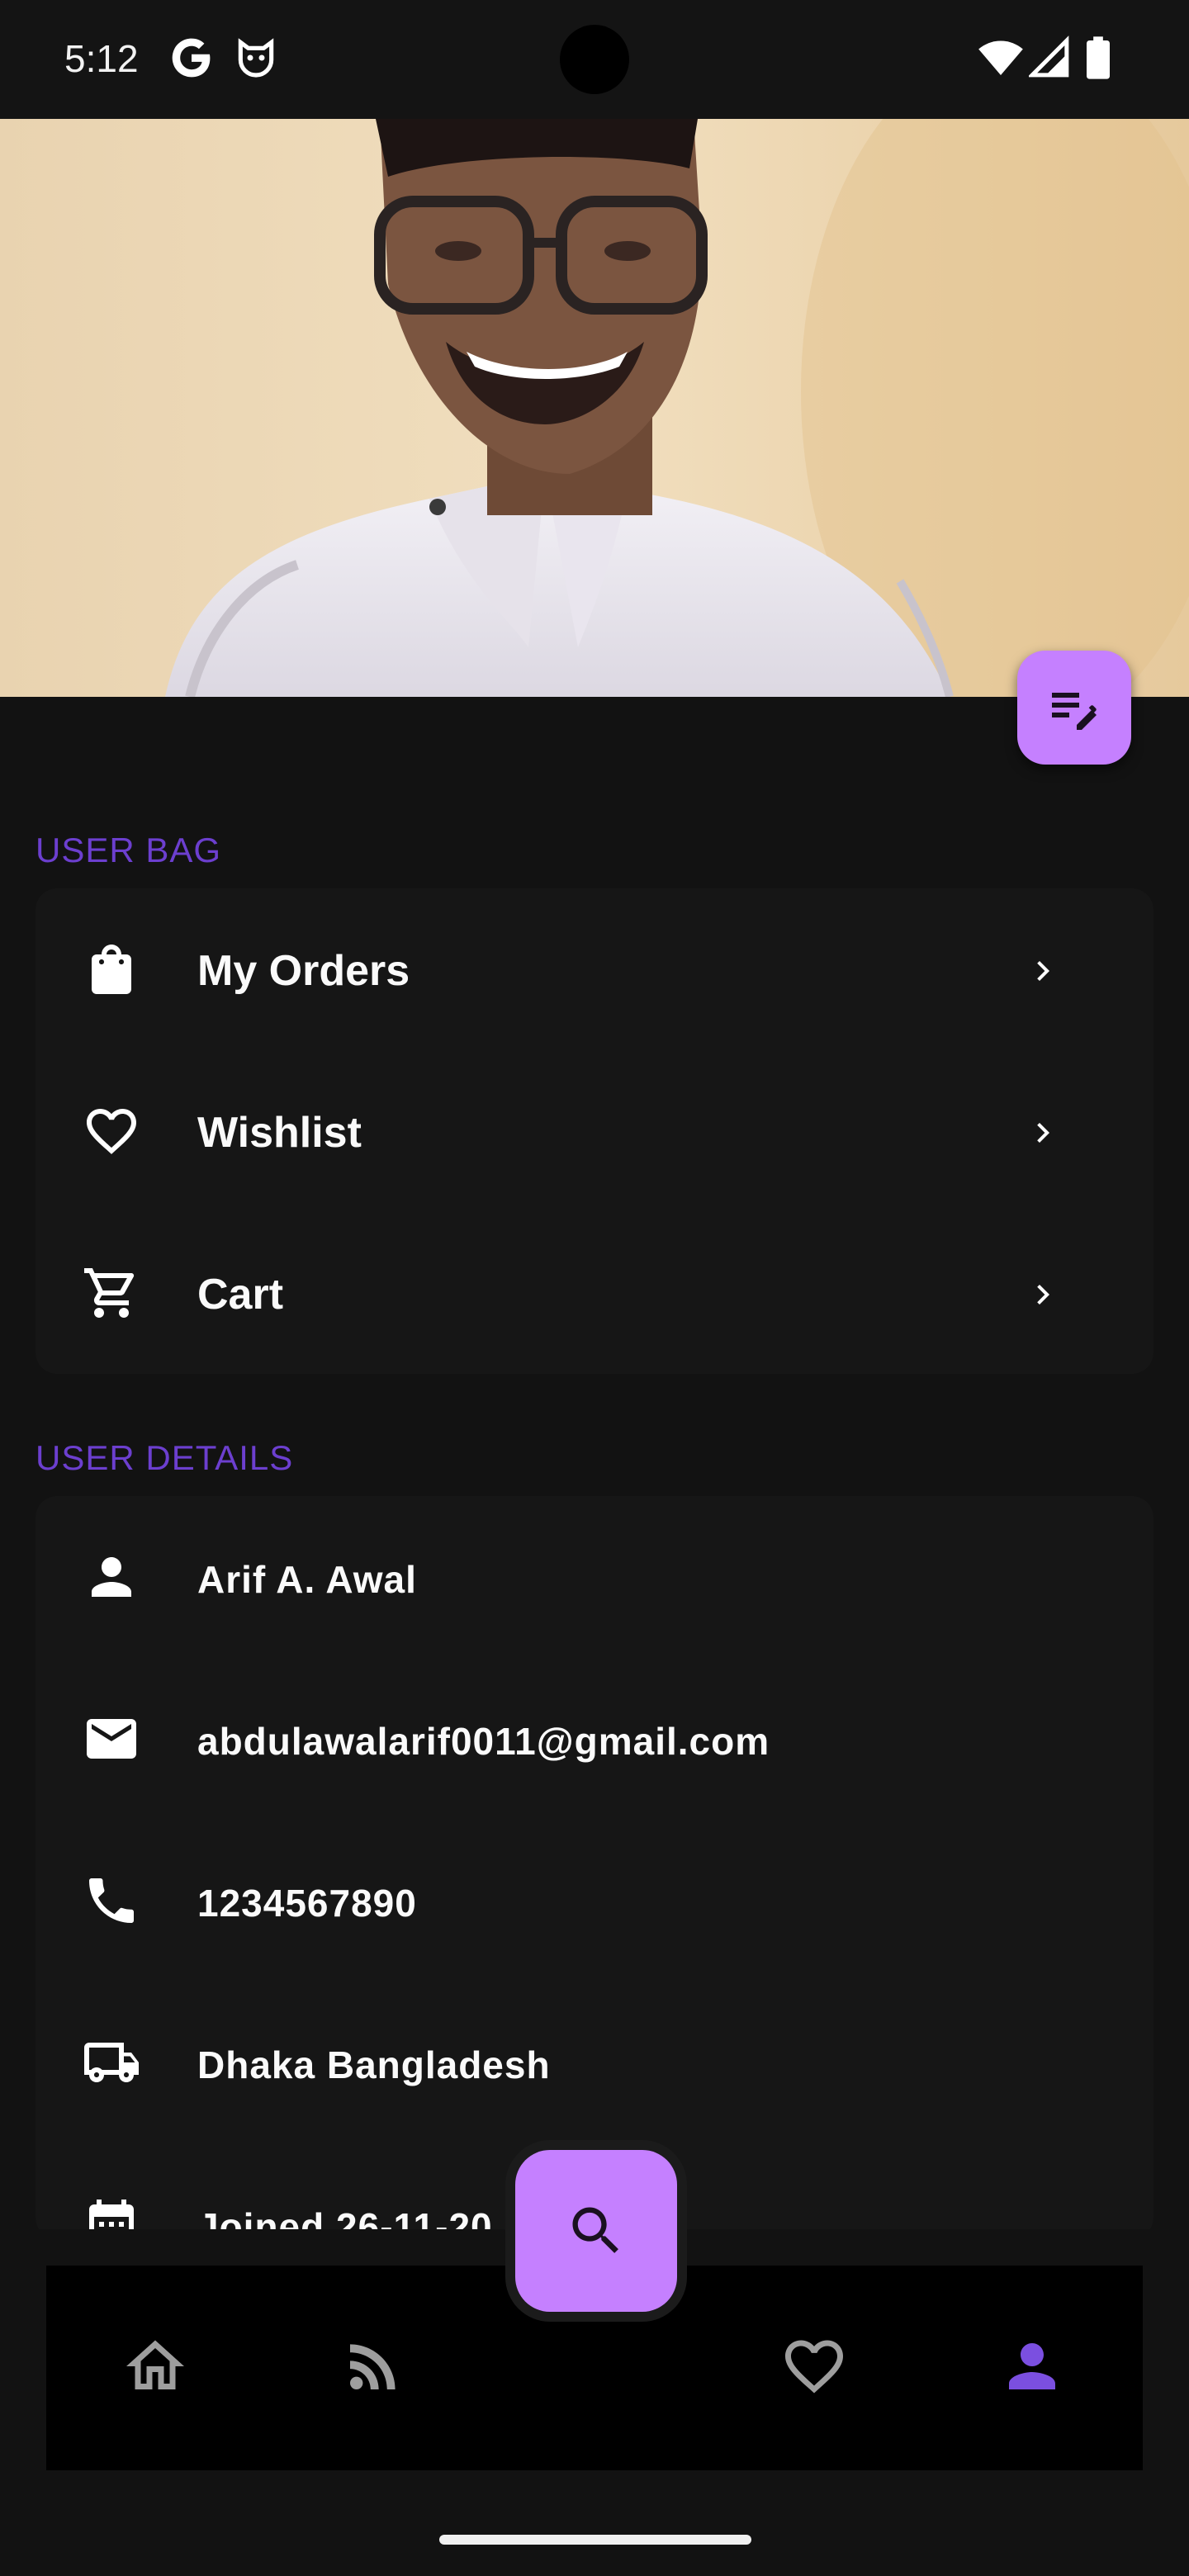 The height and width of the screenshot is (2576, 1189). What do you see at coordinates (111, 1739) in the screenshot?
I see `mail-icon` at bounding box center [111, 1739].